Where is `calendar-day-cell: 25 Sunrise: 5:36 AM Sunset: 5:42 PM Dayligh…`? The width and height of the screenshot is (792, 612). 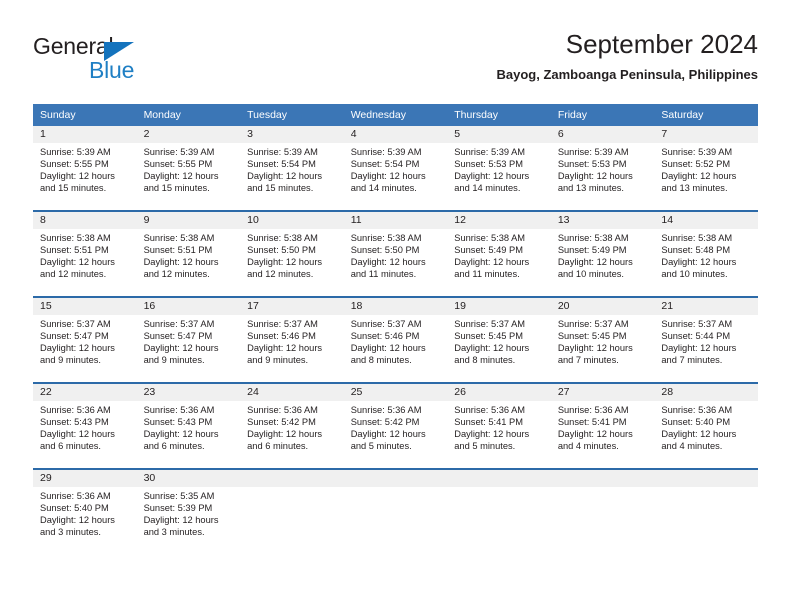 calendar-day-cell: 25 Sunrise: 5:36 AM Sunset: 5:42 PM Dayligh… is located at coordinates (395, 426).